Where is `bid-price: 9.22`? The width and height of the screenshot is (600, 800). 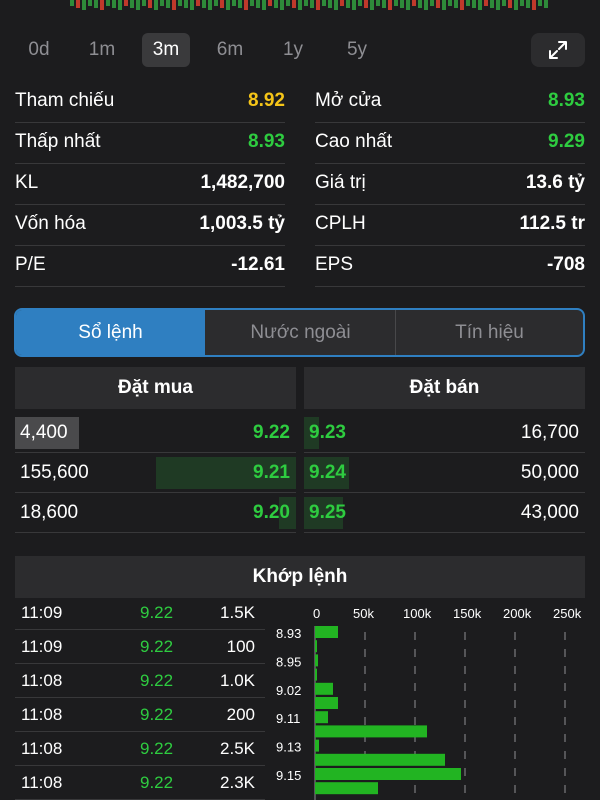
bid-price: 9.22 is located at coordinates (271, 432).